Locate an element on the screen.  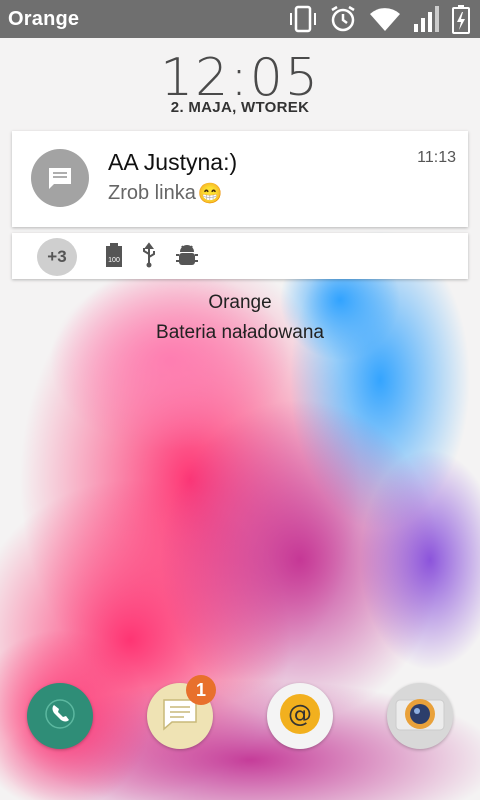
notification-title: AA Justyna:) is located at coordinates (173, 162).